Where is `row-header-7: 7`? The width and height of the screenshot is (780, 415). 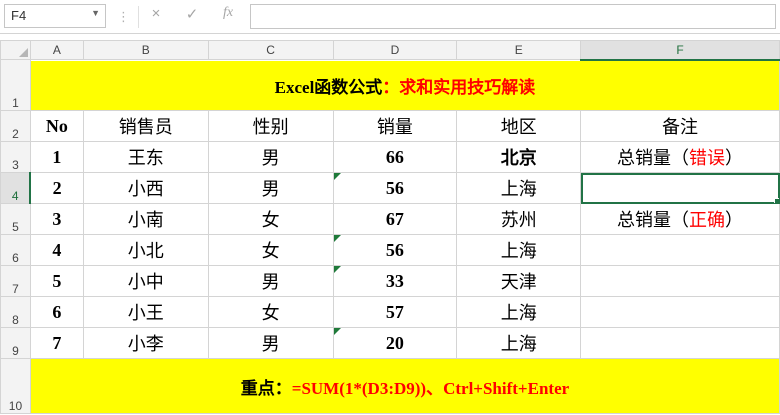
row-header-7: 7 is located at coordinates (15, 281).